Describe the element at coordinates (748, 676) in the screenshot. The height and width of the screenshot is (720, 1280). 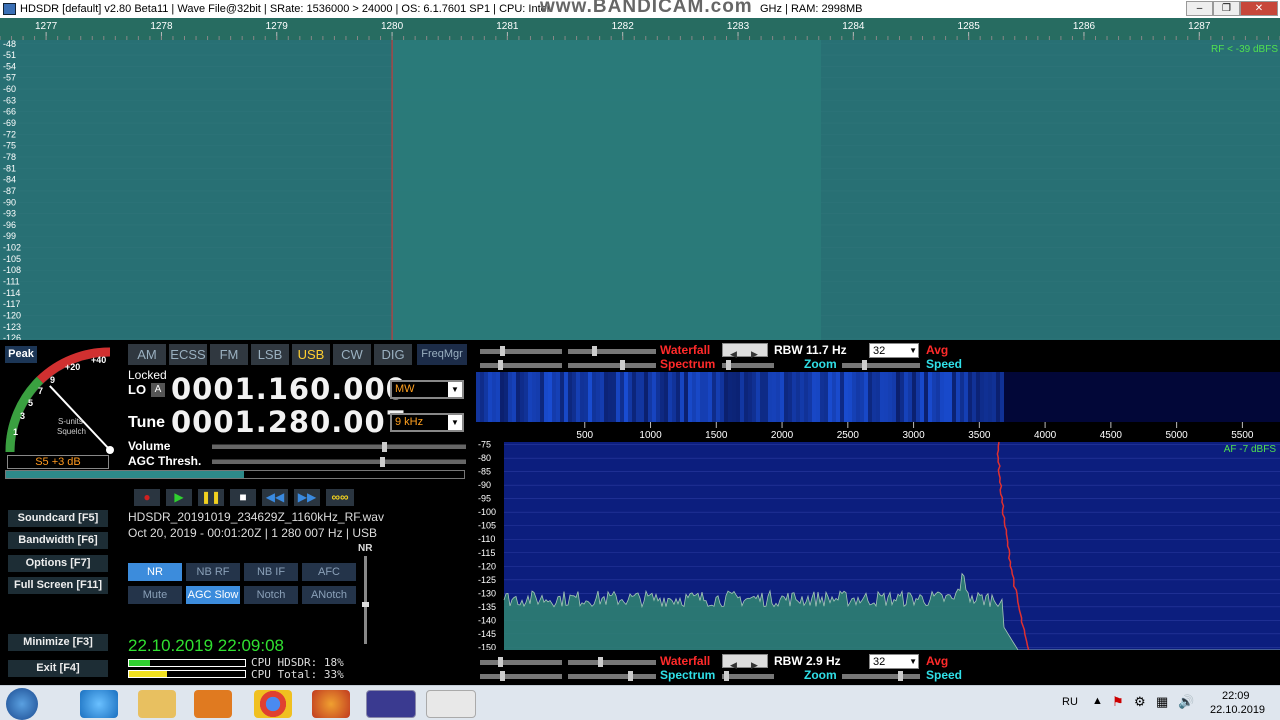
I see `af-zoom-left-slider` at that location.